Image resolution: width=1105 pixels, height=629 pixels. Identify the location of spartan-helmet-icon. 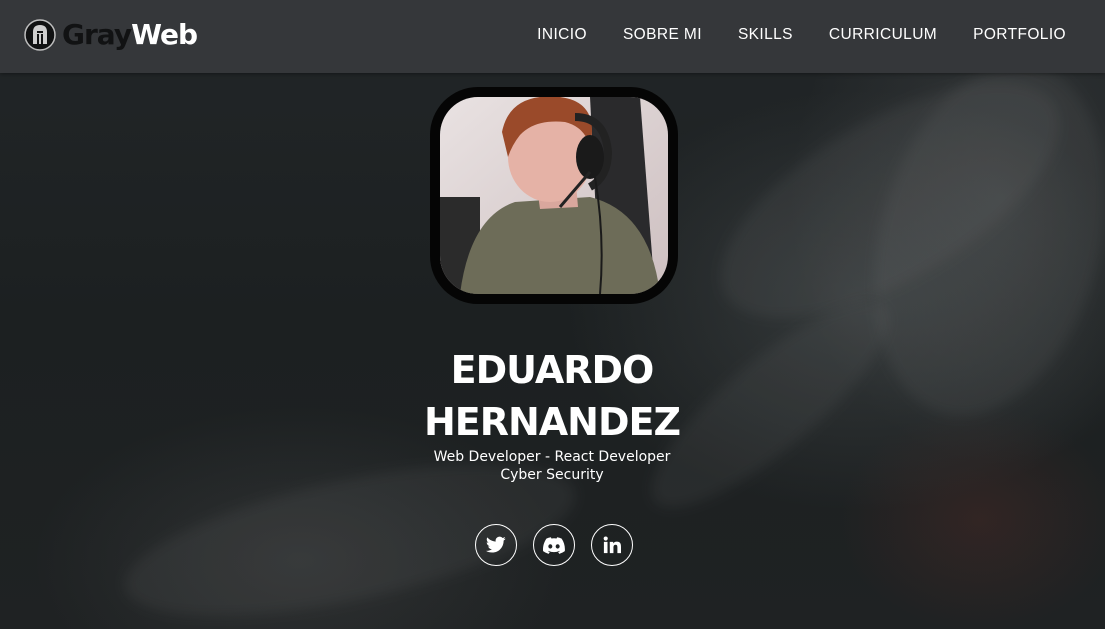
(40, 35).